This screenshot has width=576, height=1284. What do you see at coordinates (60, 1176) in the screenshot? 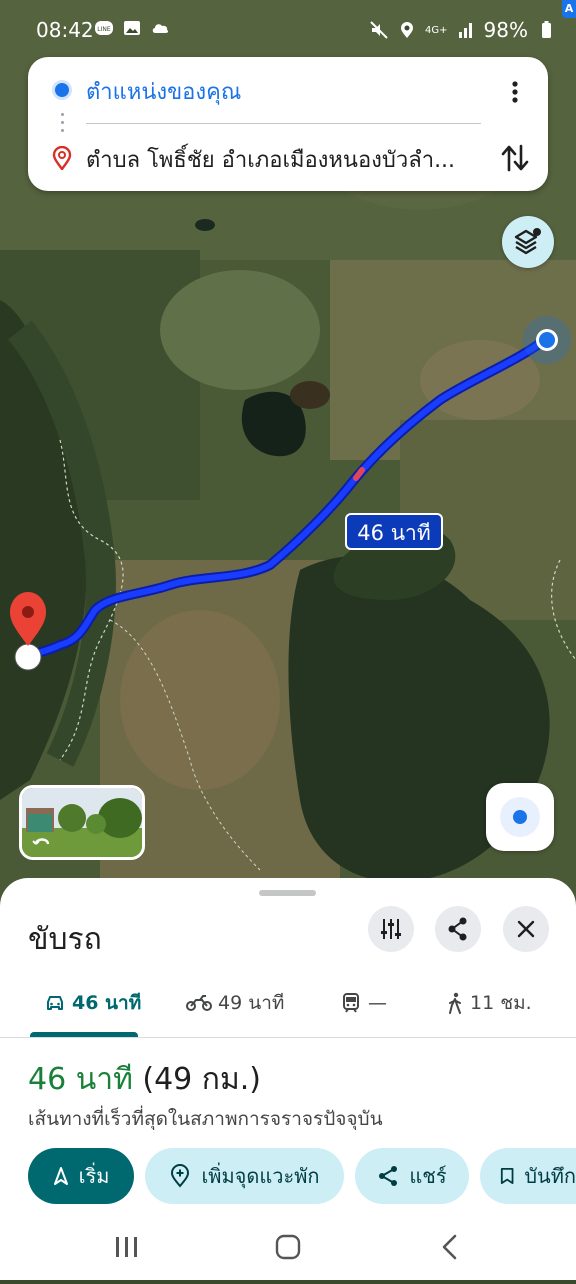
I see `navigation-arrow-icon` at bounding box center [60, 1176].